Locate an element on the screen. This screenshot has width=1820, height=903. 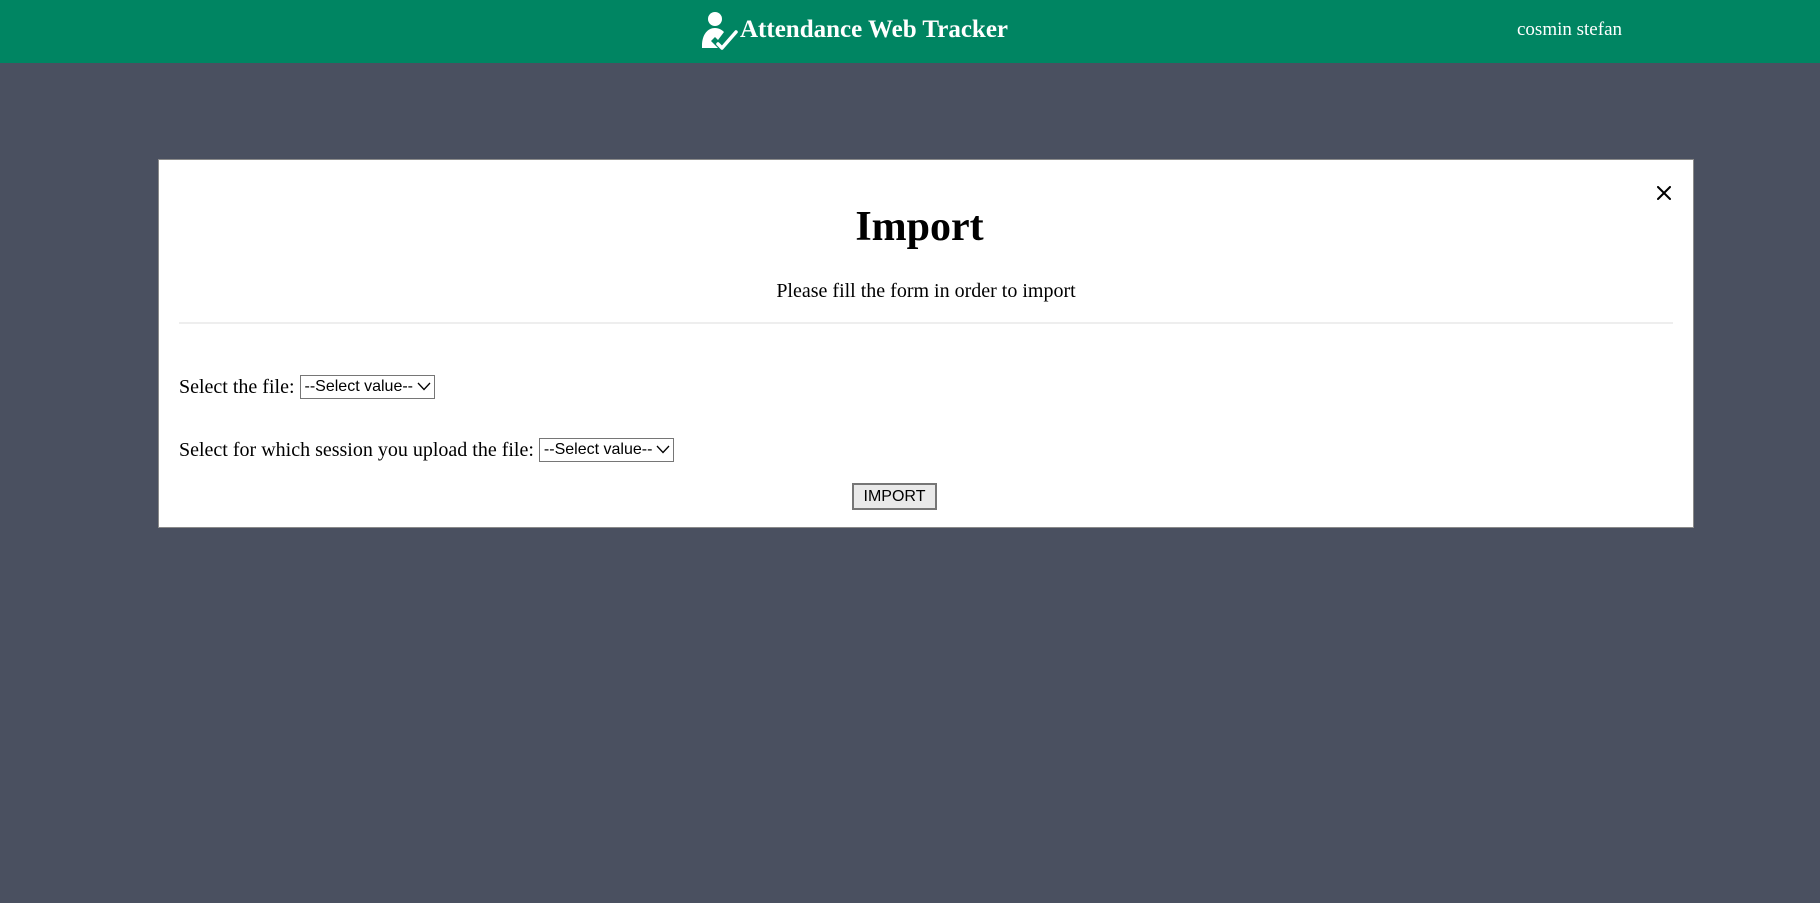
session-select-value: --Select value-- is located at coordinates (598, 449).